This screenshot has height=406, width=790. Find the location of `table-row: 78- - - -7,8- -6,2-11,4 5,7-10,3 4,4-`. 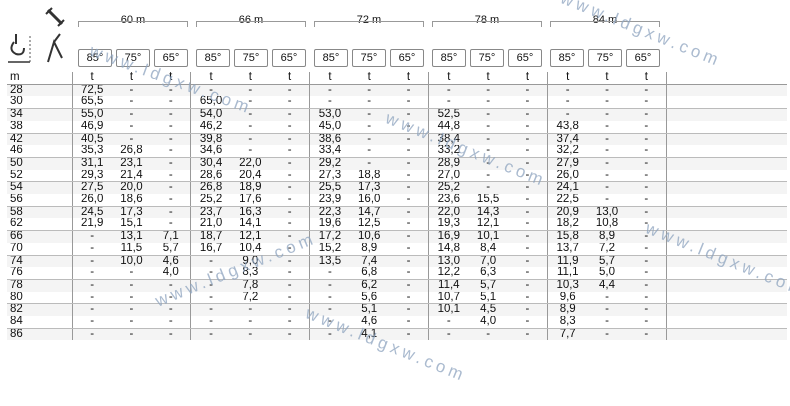

table-row: 78- - - -7,8- -6,2-11,4 5,7-10,3 4,4- is located at coordinates (397, 285).